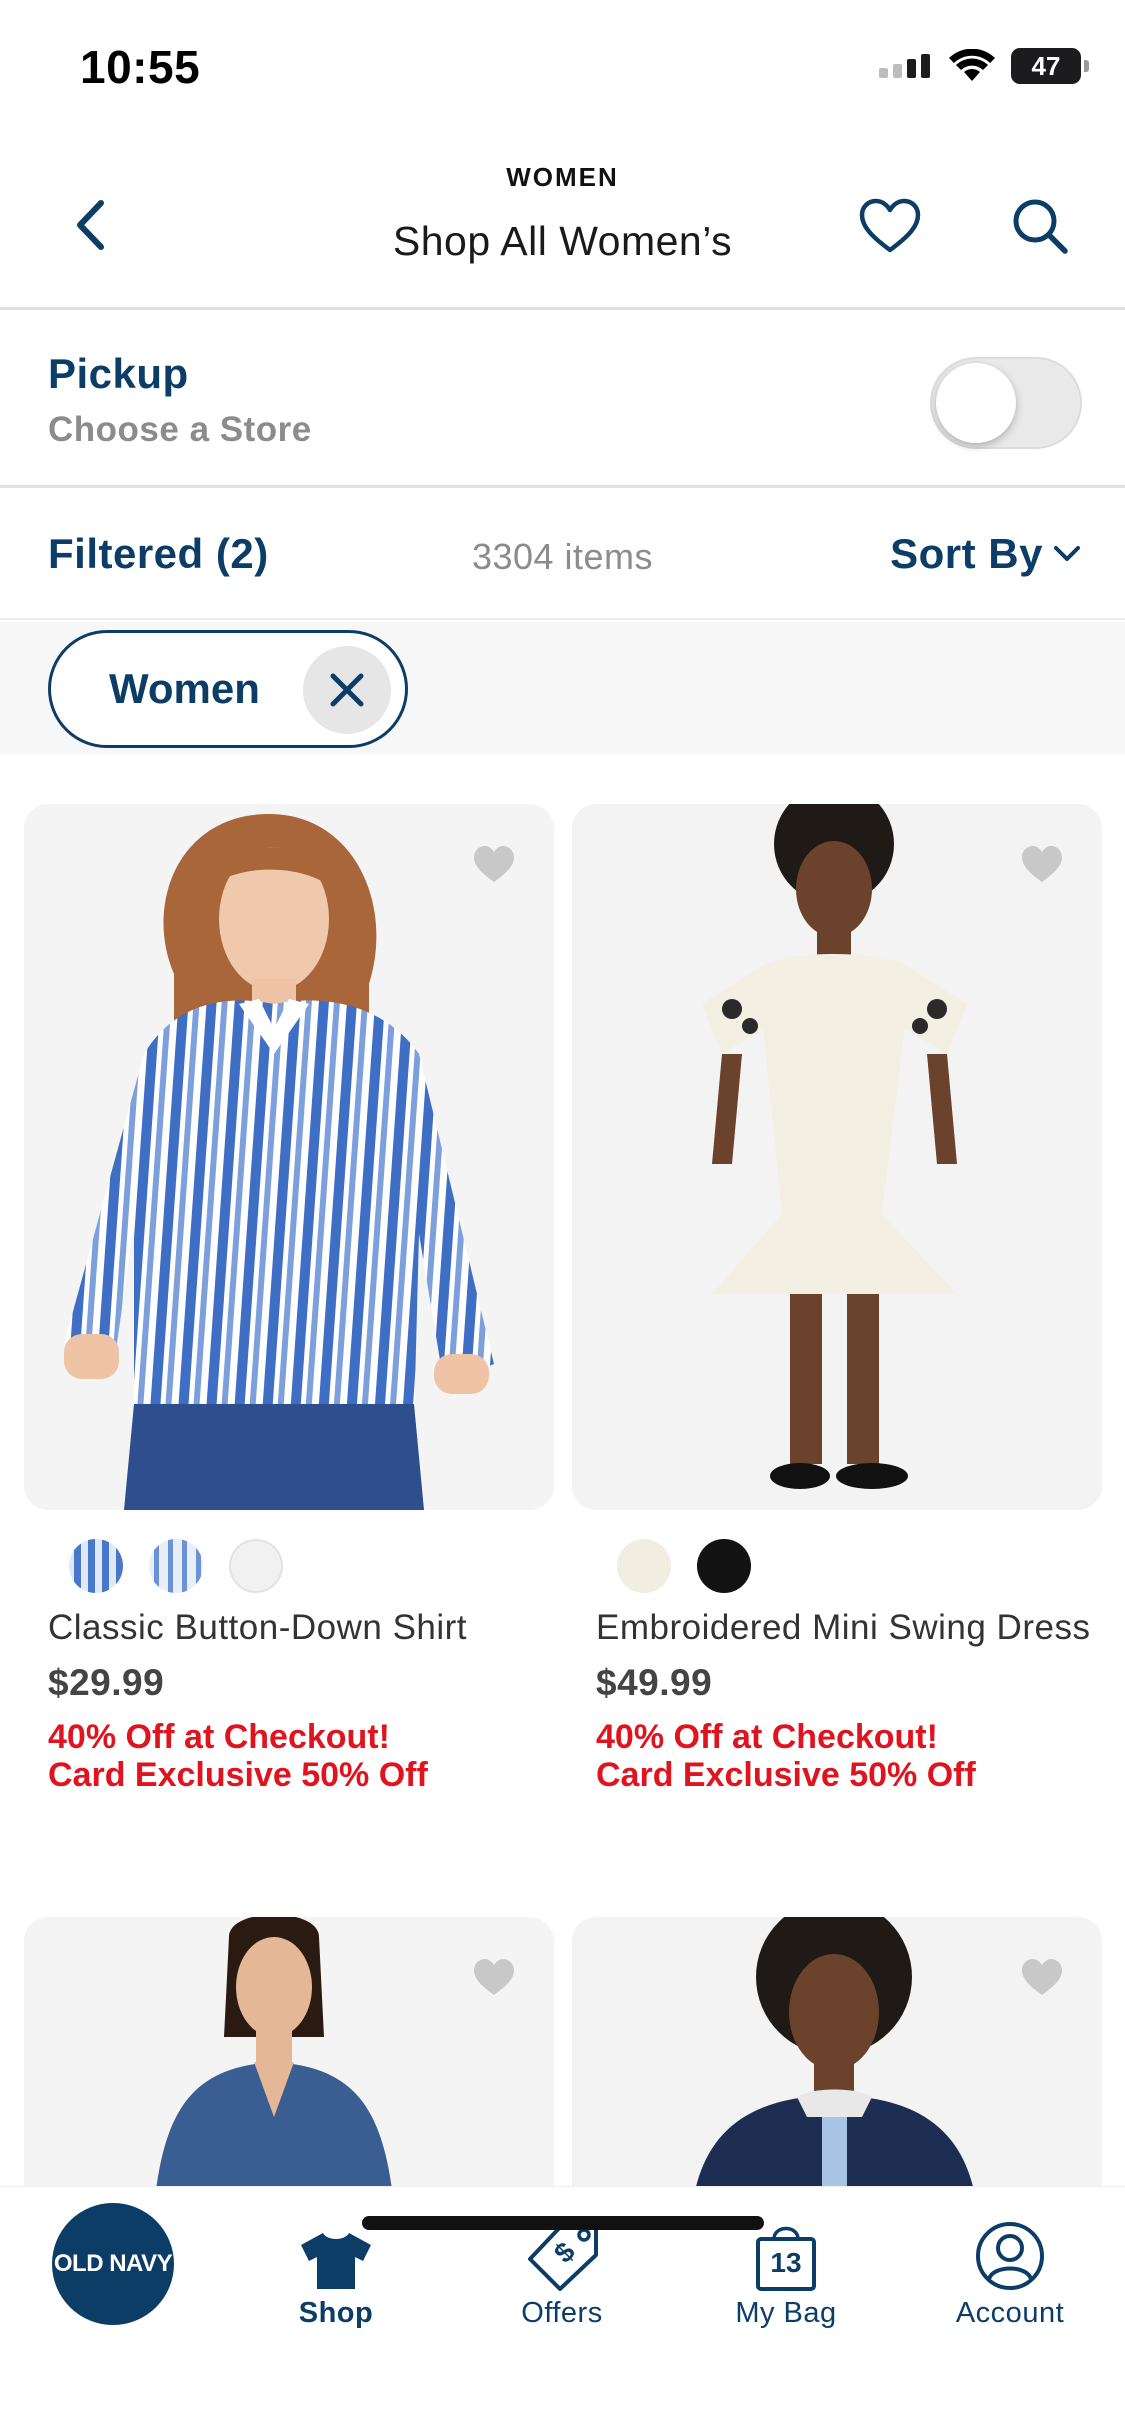 This screenshot has height=2436, width=1125. I want to click on filter-chip-women: Women, so click(228, 689).